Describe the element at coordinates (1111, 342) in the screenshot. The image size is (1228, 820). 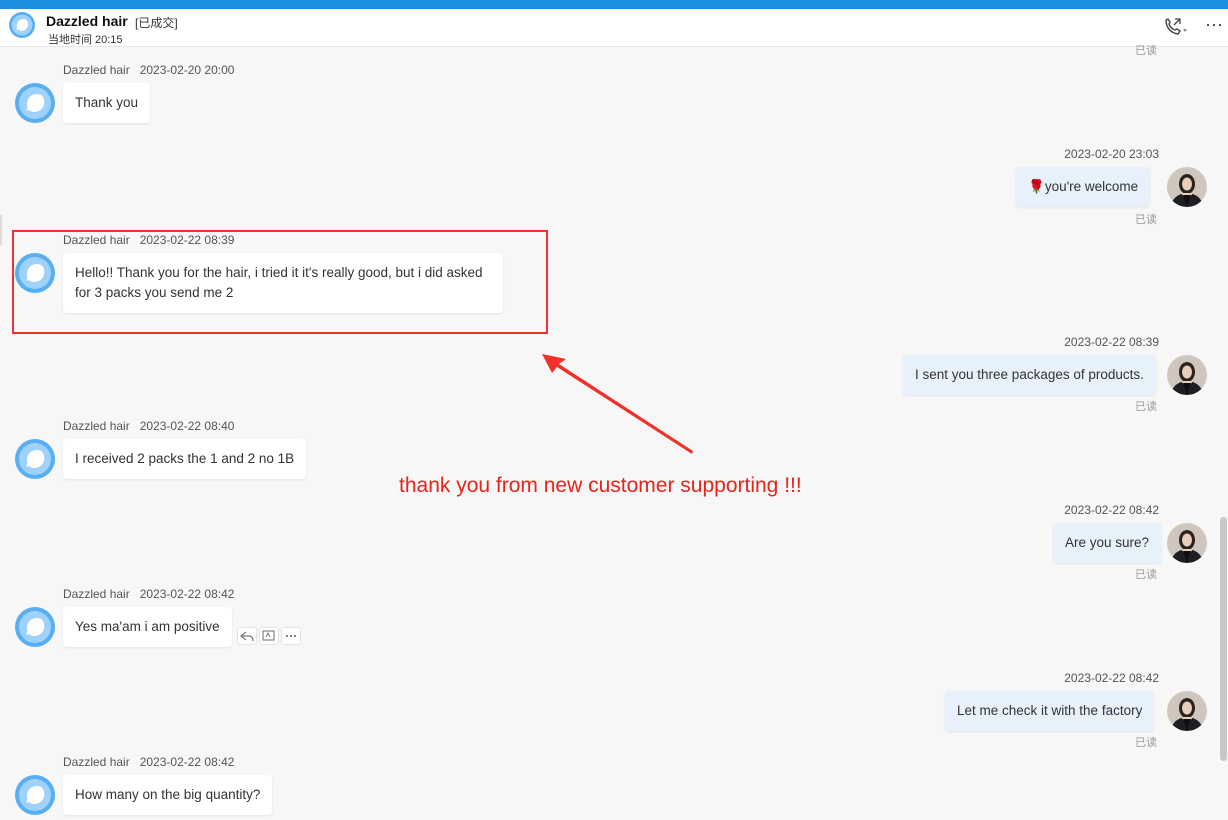
I see `message-time: 2023-02-22 08:39` at that location.